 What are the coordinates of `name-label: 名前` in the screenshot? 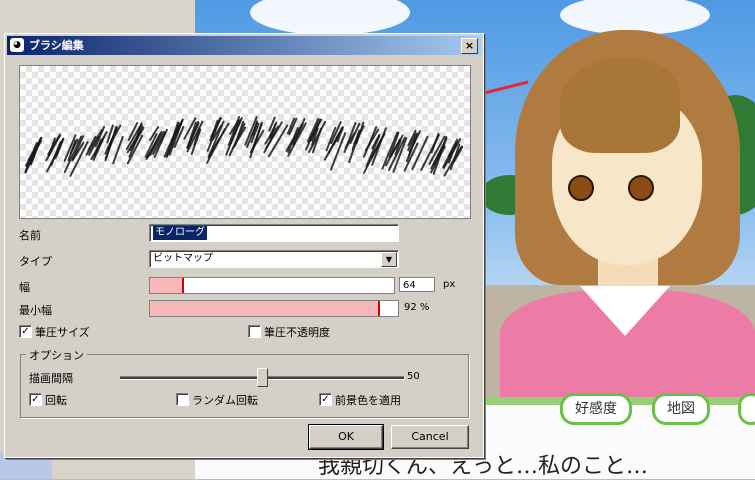 It's located at (30, 235).